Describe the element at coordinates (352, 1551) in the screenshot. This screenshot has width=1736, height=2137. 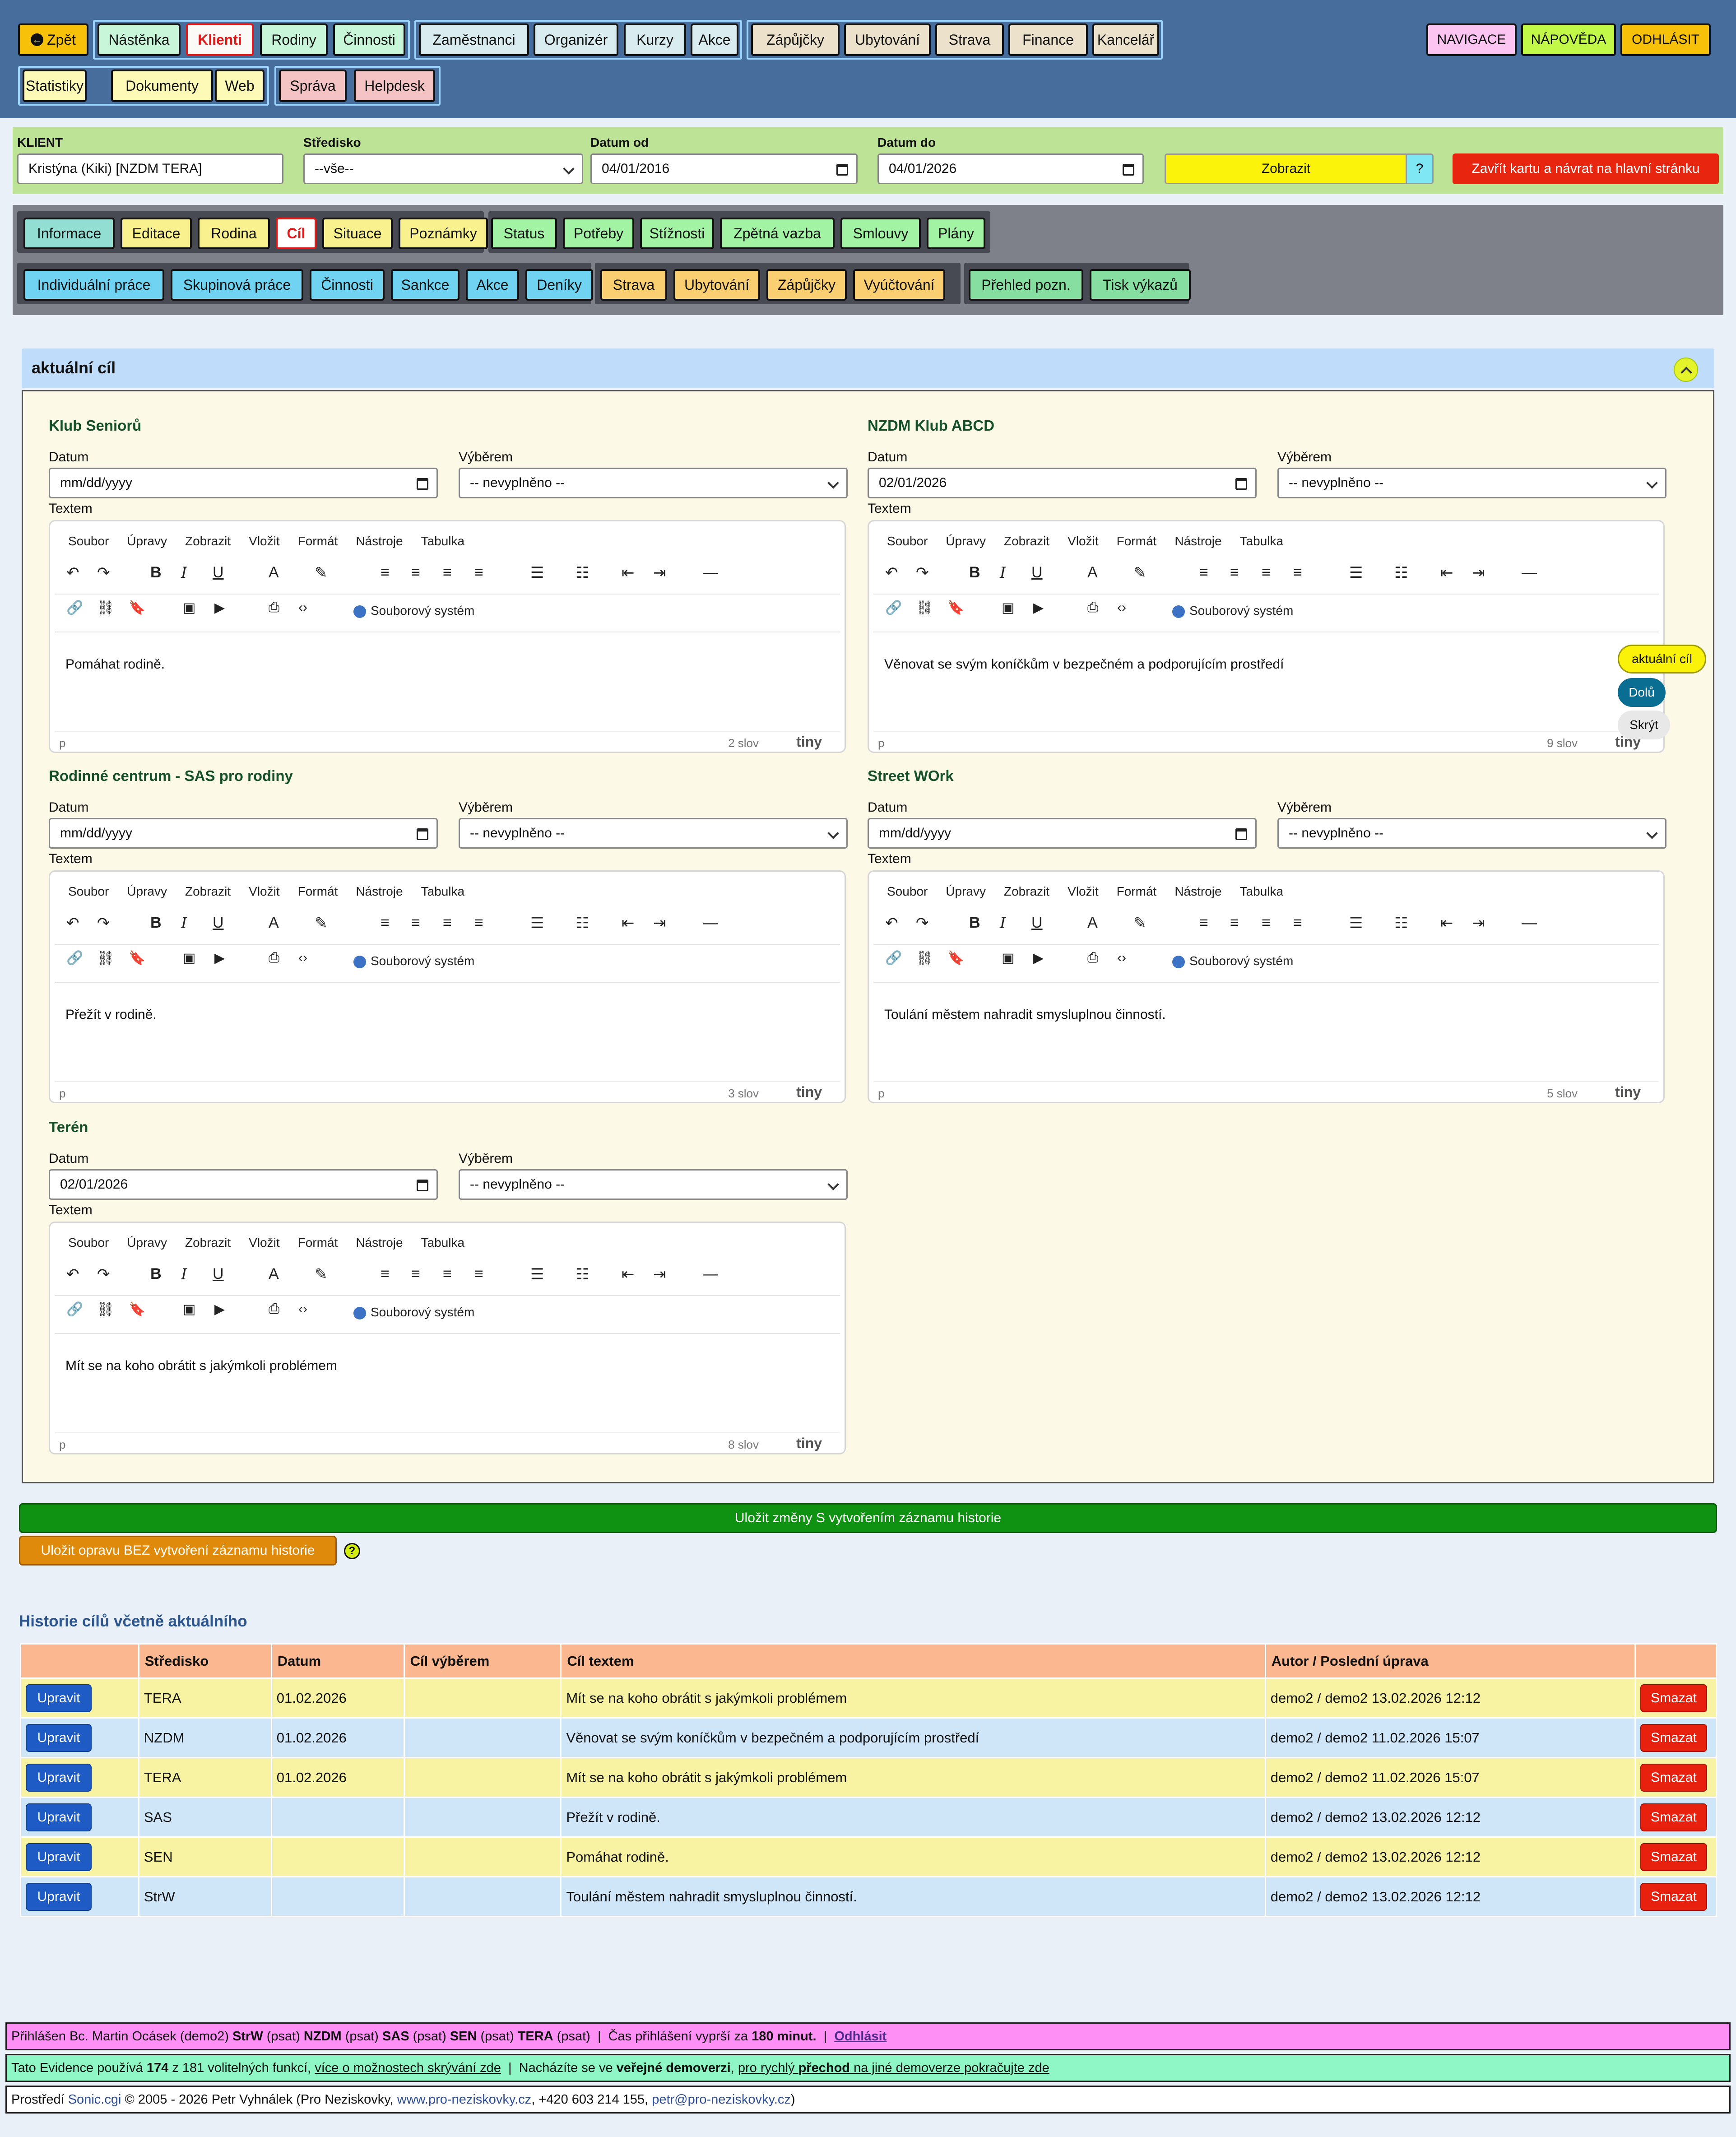
I see `help-question-icon: ?` at that location.